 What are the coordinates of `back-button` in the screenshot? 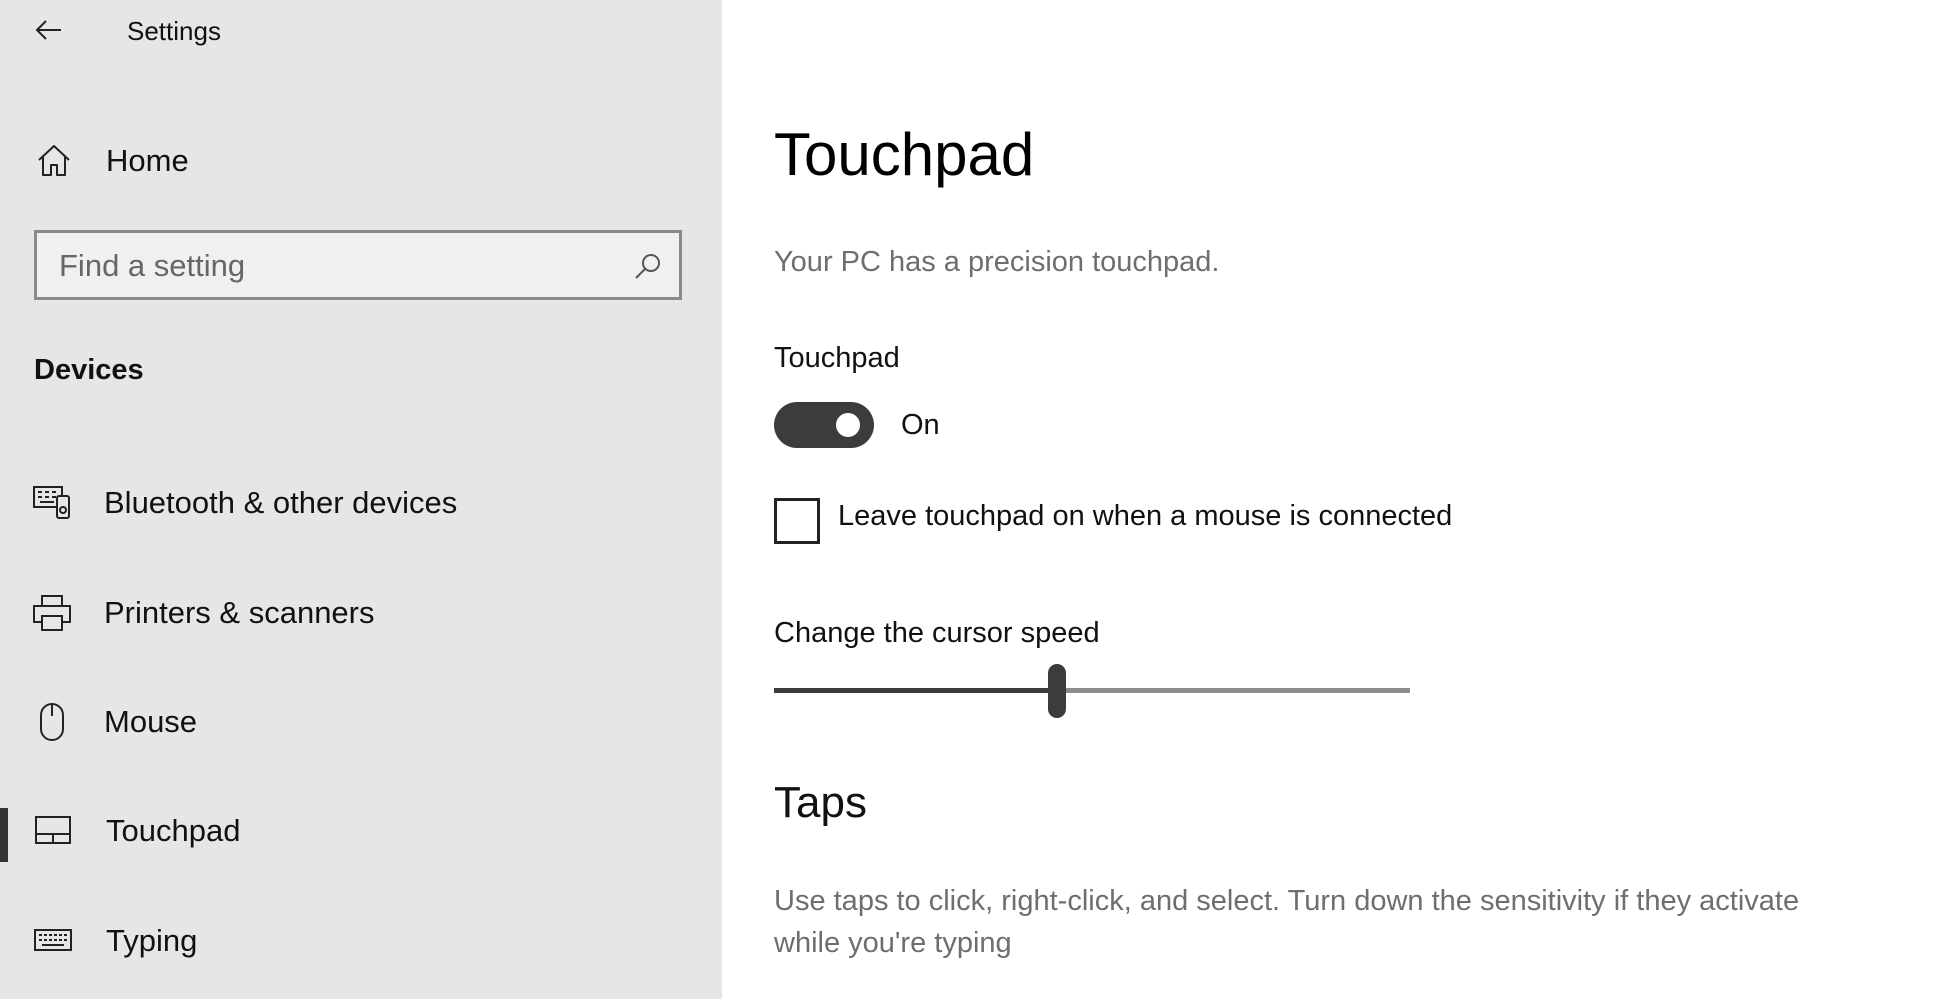 It's located at (48, 30).